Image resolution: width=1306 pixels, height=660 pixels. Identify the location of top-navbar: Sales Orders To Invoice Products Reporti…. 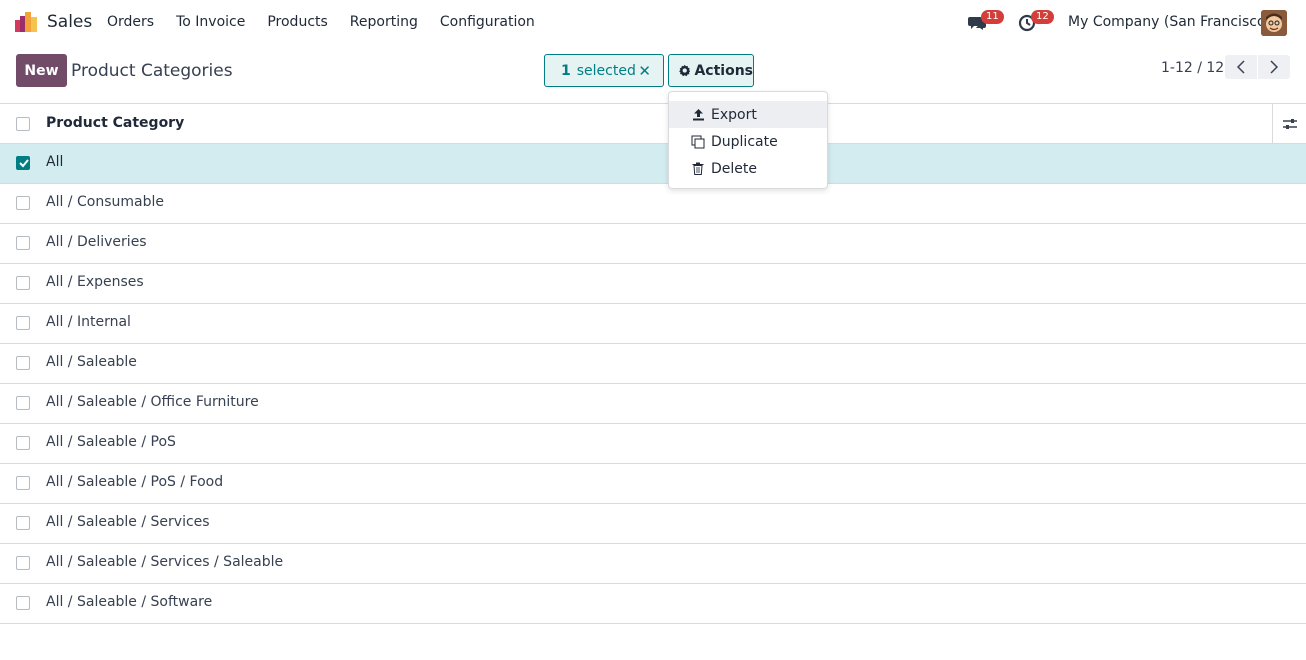
(653, 23).